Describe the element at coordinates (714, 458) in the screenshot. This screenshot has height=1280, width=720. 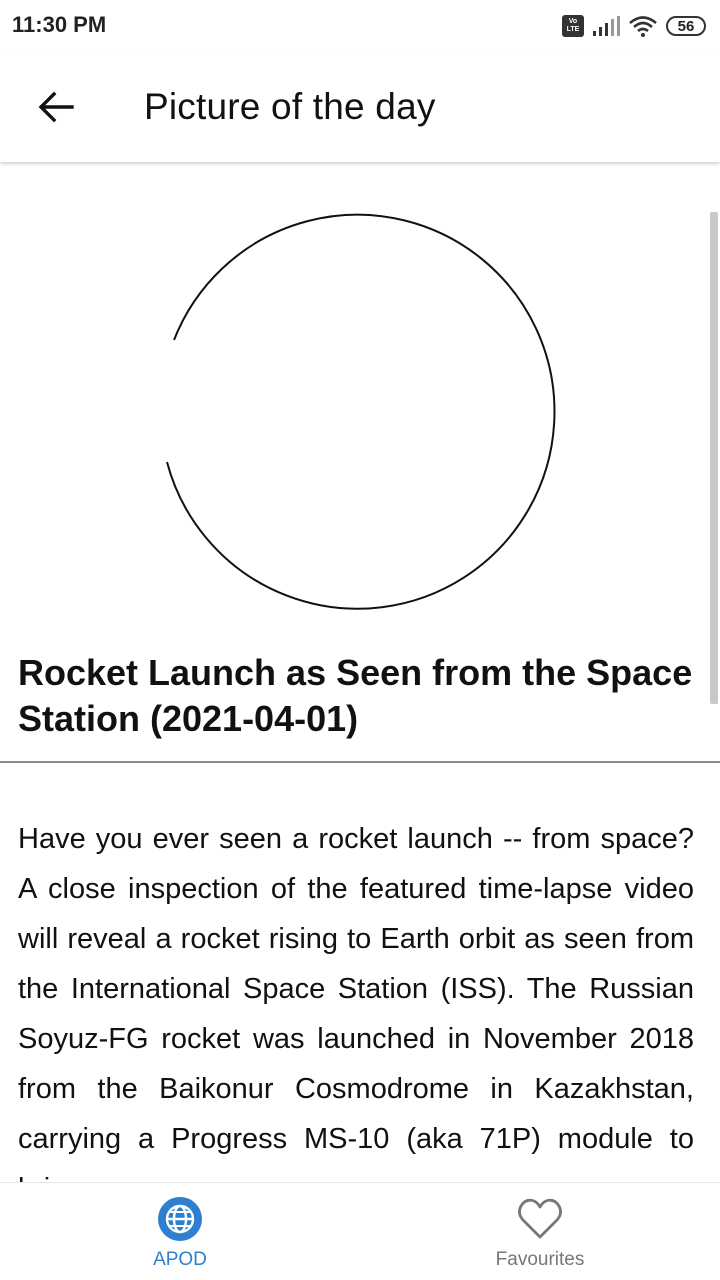
I see `scrollbar` at that location.